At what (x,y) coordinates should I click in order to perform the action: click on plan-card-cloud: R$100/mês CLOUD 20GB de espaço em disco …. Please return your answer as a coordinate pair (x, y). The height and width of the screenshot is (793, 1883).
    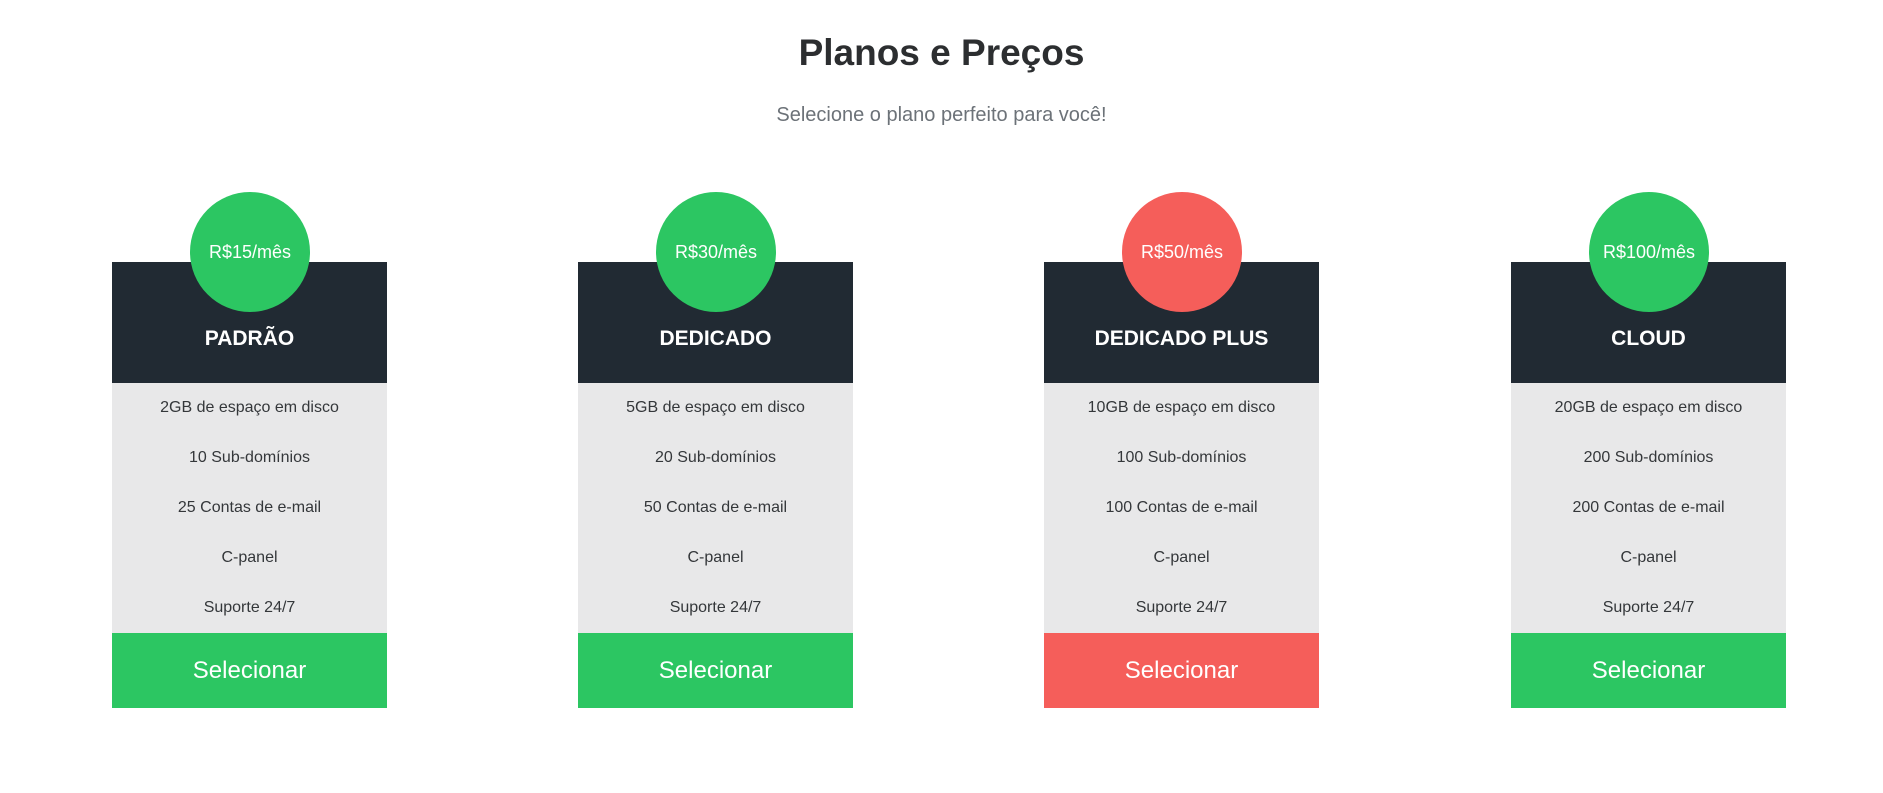
    Looking at the image, I should click on (1648, 450).